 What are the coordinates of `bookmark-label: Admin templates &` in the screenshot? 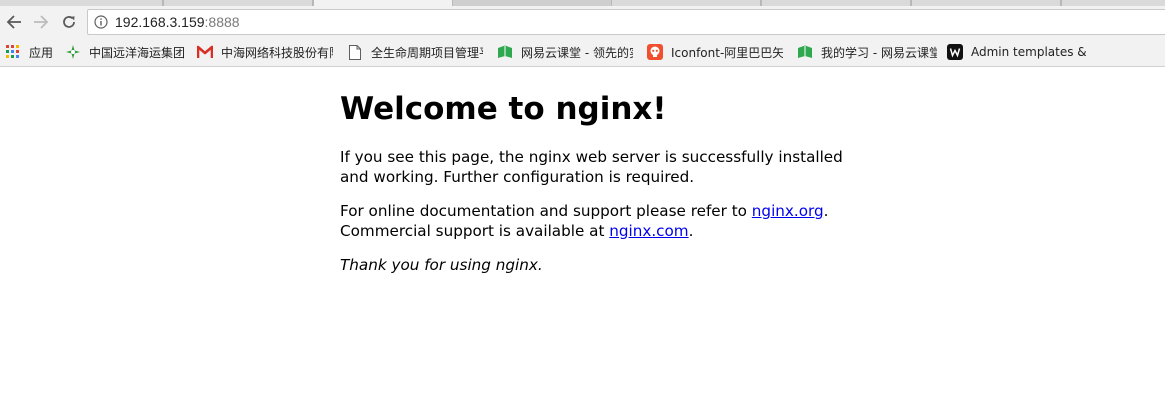 It's located at (1029, 52).